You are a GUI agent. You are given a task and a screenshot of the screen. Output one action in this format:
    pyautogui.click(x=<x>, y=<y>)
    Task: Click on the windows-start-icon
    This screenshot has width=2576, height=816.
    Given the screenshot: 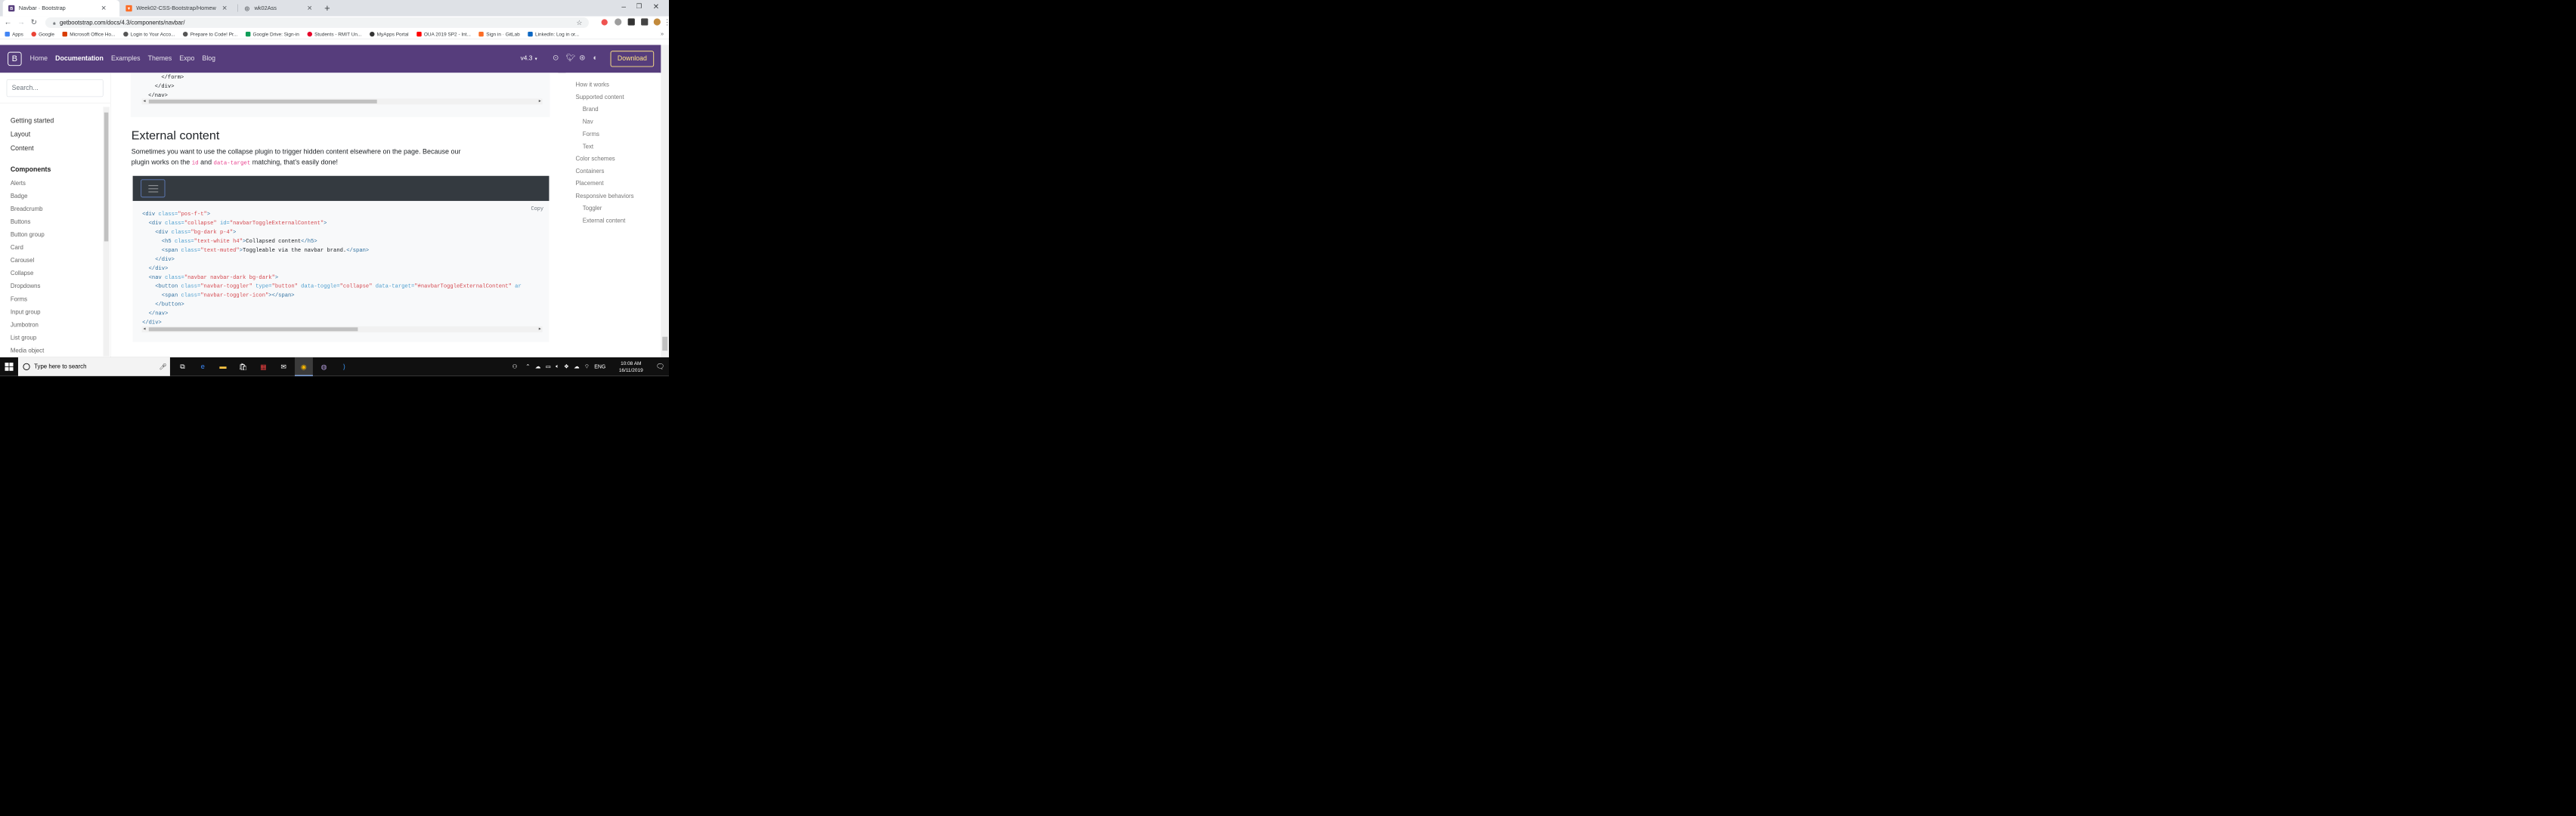 What is the action you would take?
    pyautogui.click(x=9, y=366)
    